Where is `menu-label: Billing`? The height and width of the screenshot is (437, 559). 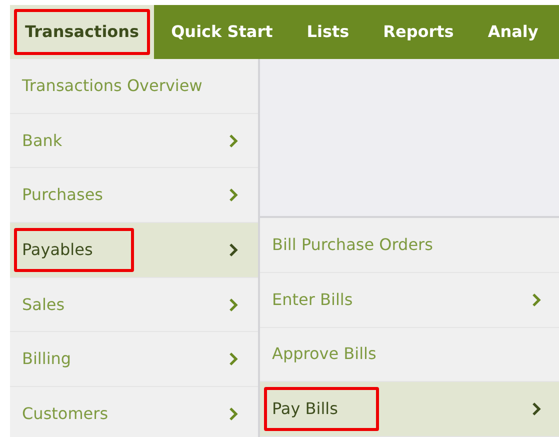
menu-label: Billing is located at coordinates (46, 359).